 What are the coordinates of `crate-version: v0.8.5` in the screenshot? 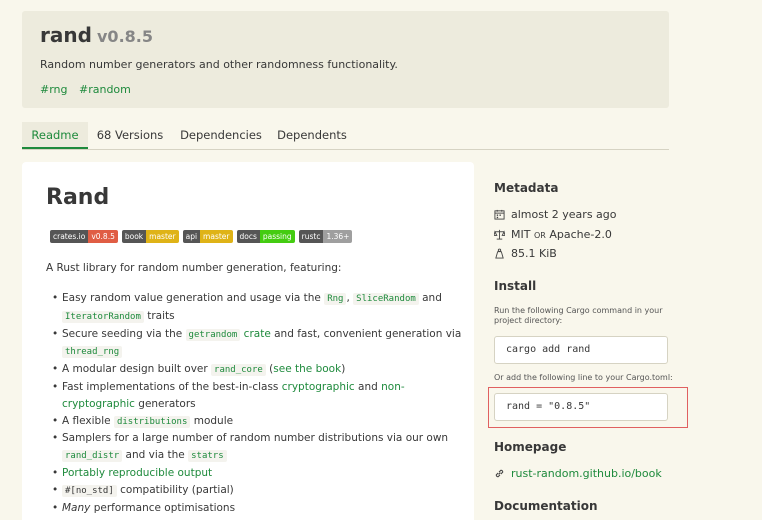 It's located at (125, 36).